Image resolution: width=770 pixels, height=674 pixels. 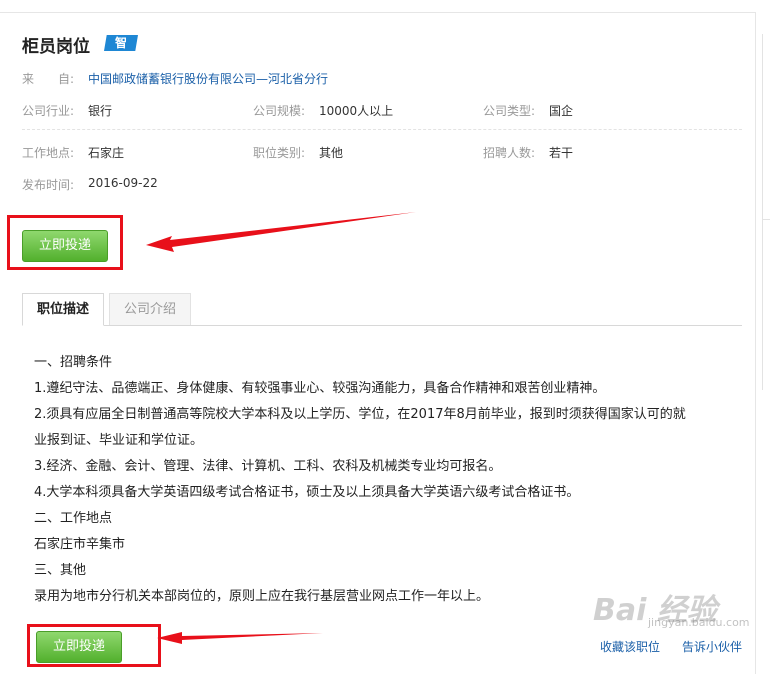 I want to click on arrow-bottom-icon, so click(x=240, y=638).